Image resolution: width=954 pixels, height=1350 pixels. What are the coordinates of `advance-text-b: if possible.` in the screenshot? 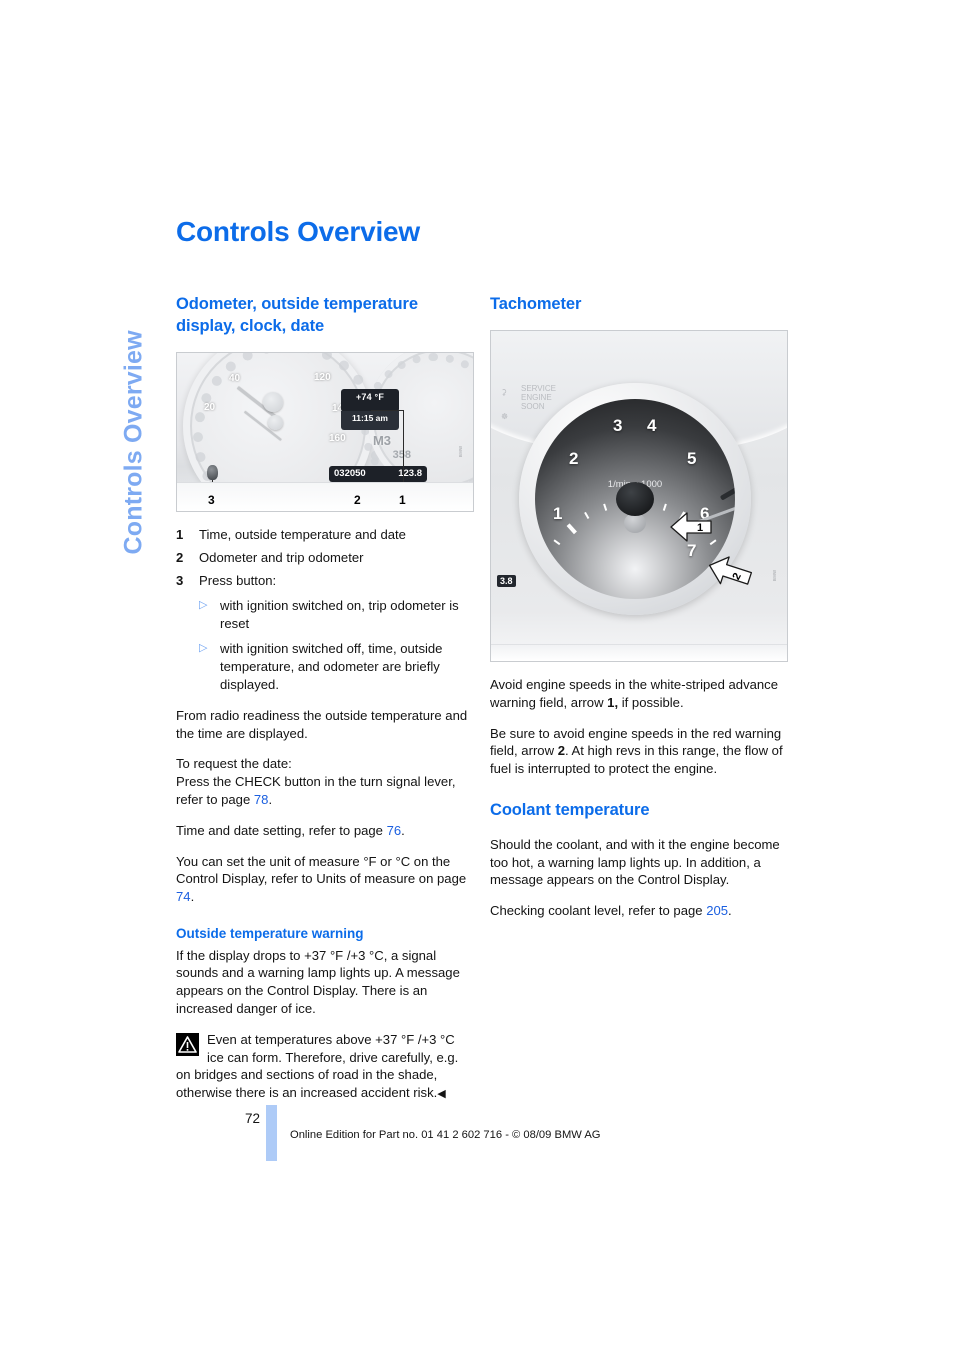 It's located at (651, 702).